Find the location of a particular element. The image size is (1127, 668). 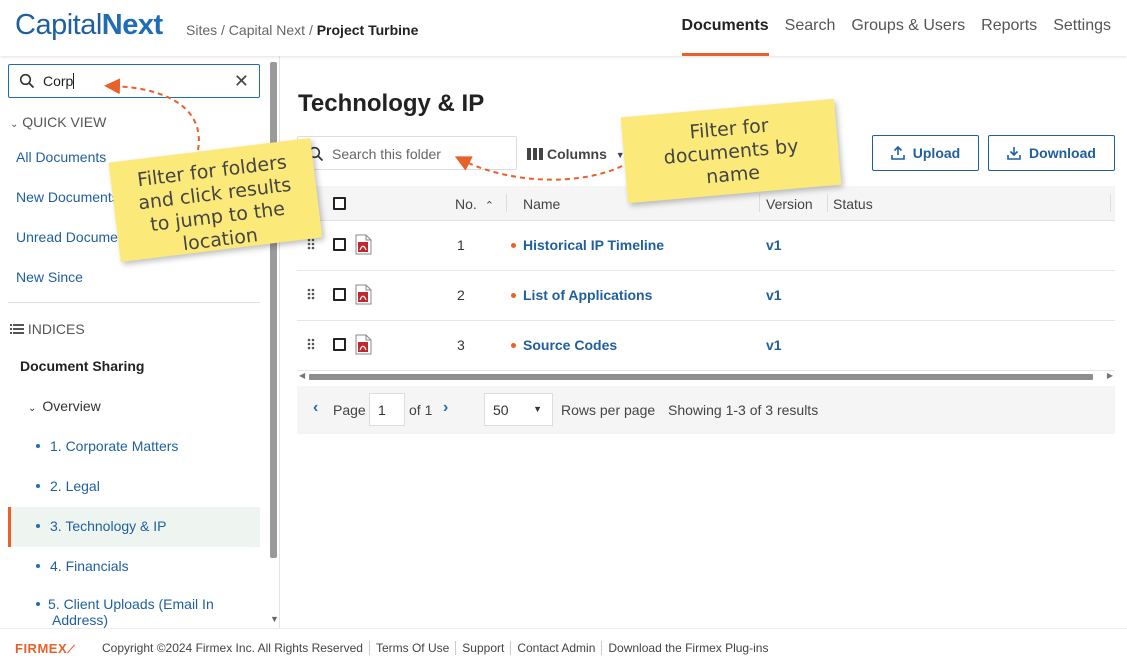

breadcrumb: Sites / Capital Next / Project Turbine is located at coordinates (302, 30).